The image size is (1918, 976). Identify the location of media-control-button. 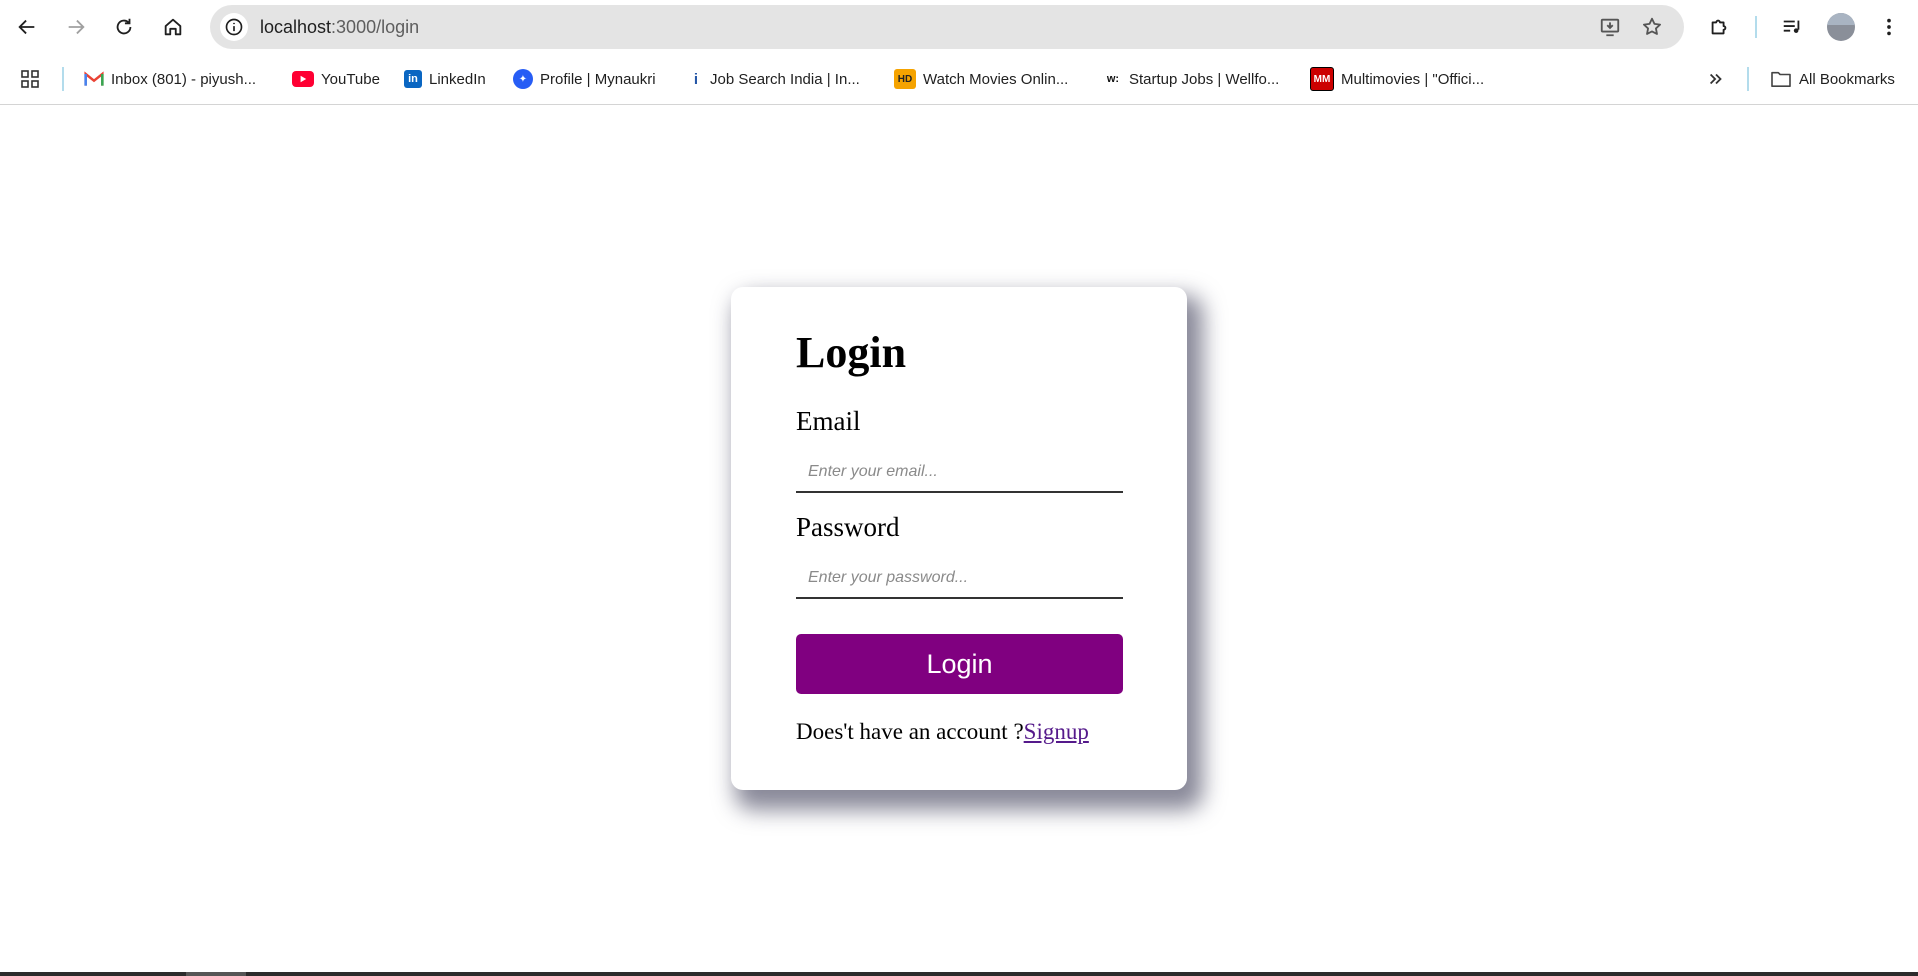
(1792, 27).